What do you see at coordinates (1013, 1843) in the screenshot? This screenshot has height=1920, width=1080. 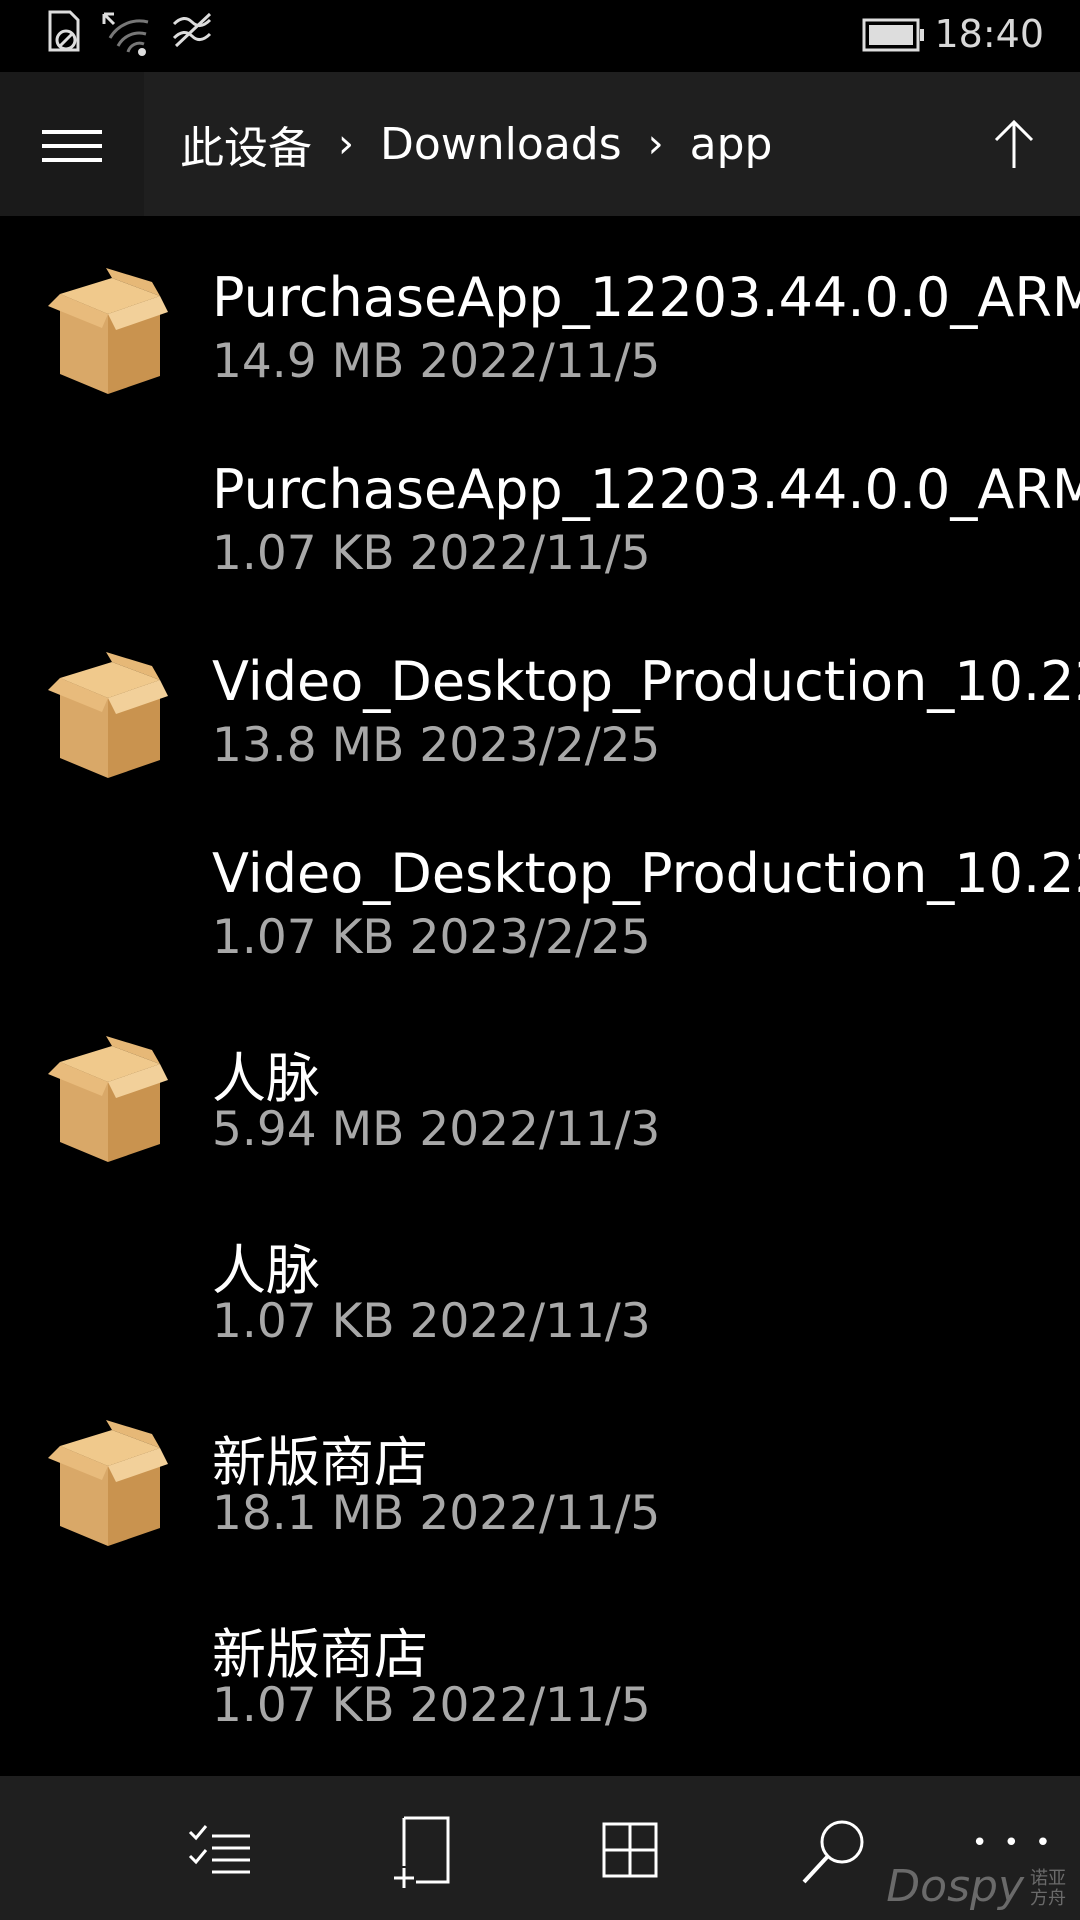 I see `more-button: • • •` at bounding box center [1013, 1843].